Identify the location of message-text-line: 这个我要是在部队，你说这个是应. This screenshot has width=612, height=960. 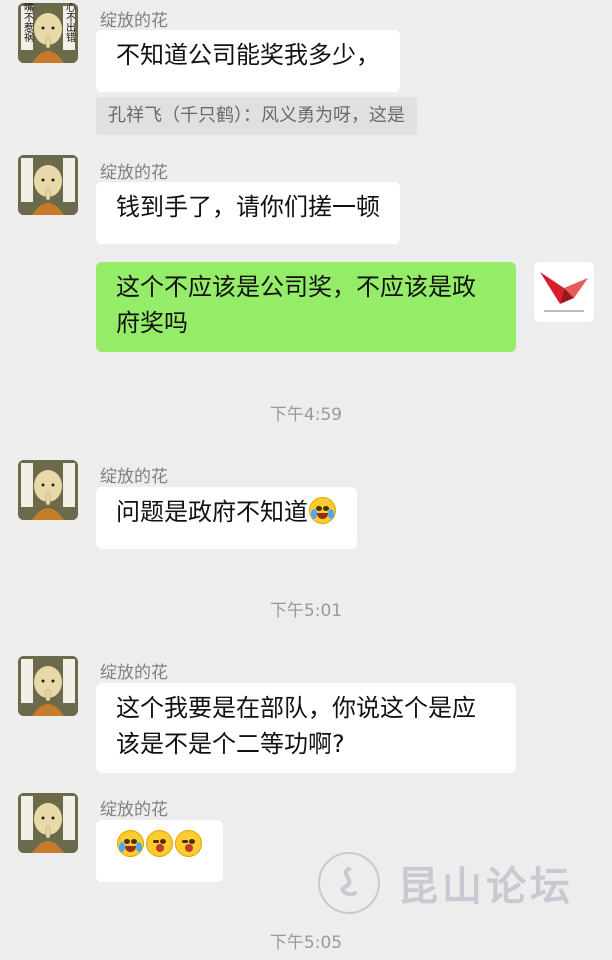
(296, 708).